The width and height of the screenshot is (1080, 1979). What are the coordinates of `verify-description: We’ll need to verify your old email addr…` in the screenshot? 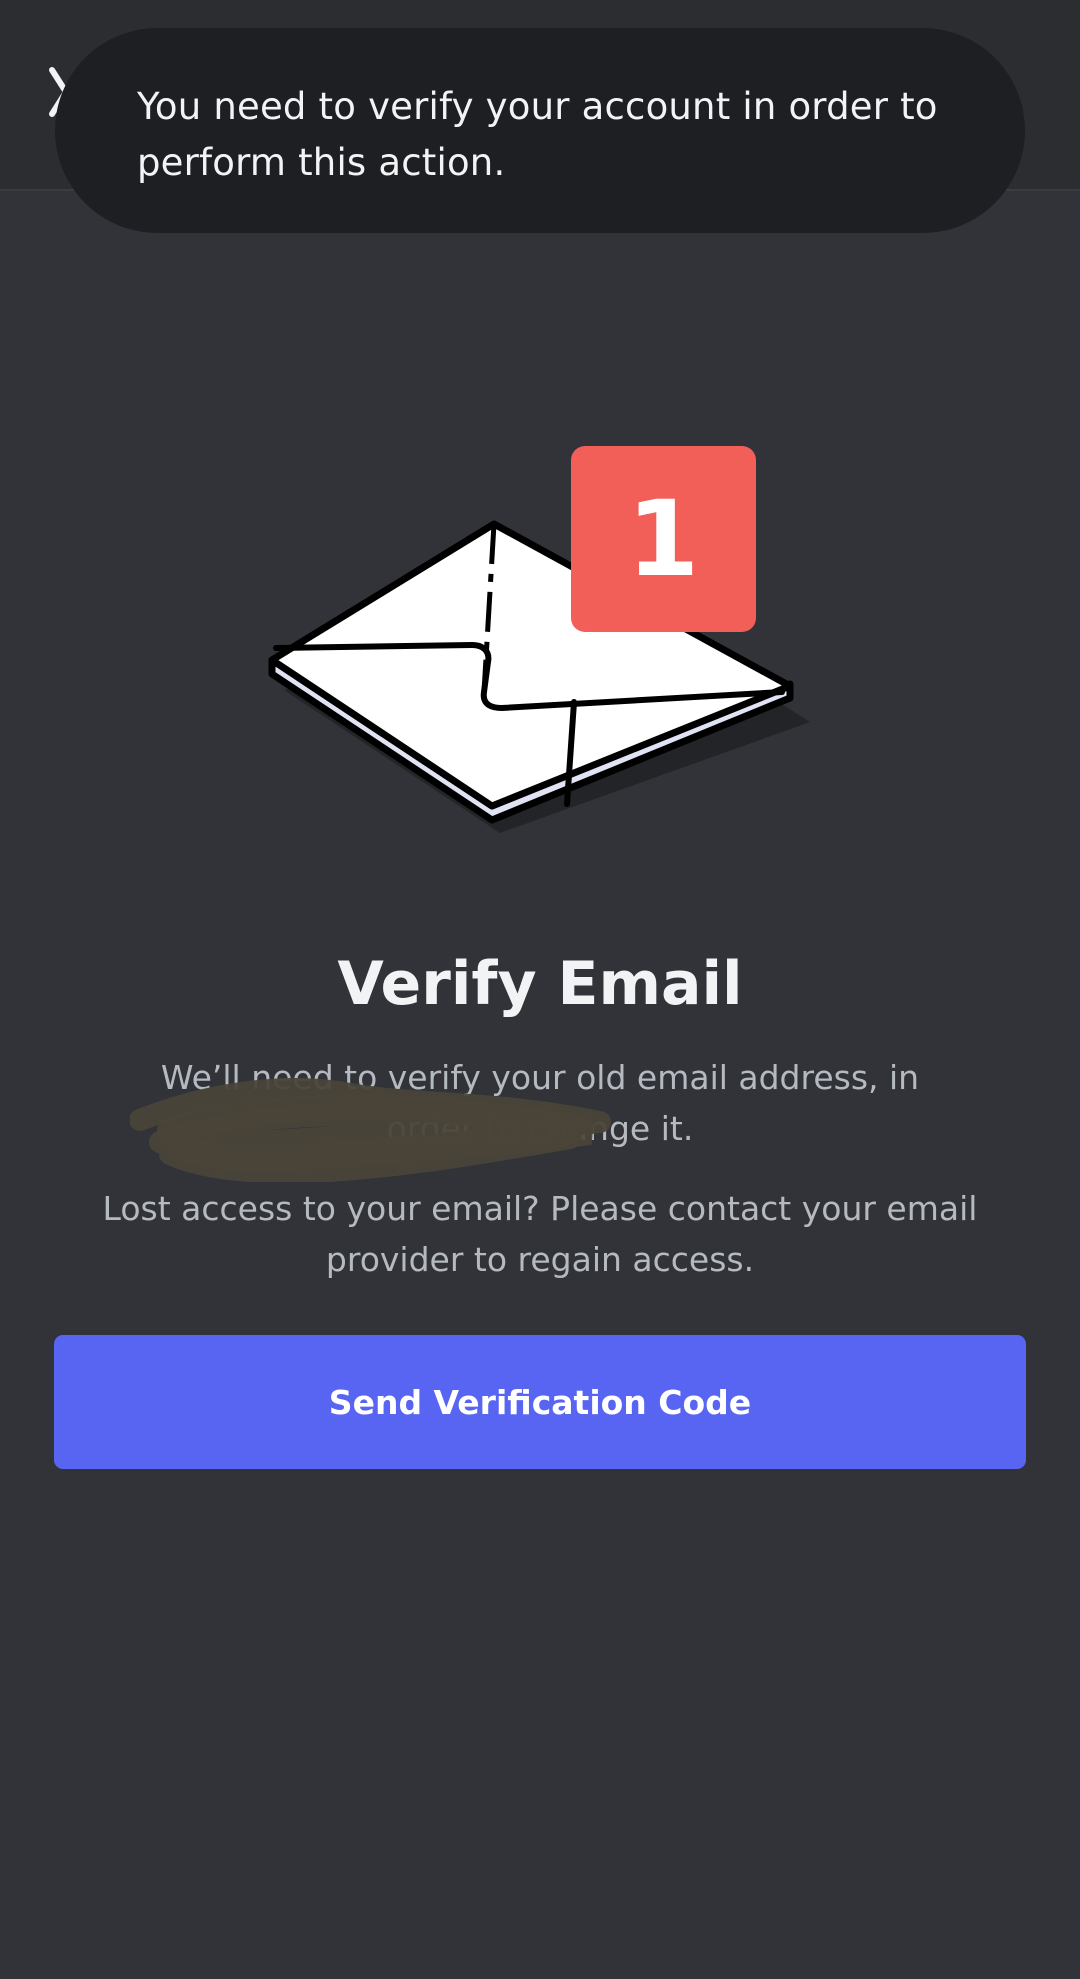 It's located at (540, 1103).